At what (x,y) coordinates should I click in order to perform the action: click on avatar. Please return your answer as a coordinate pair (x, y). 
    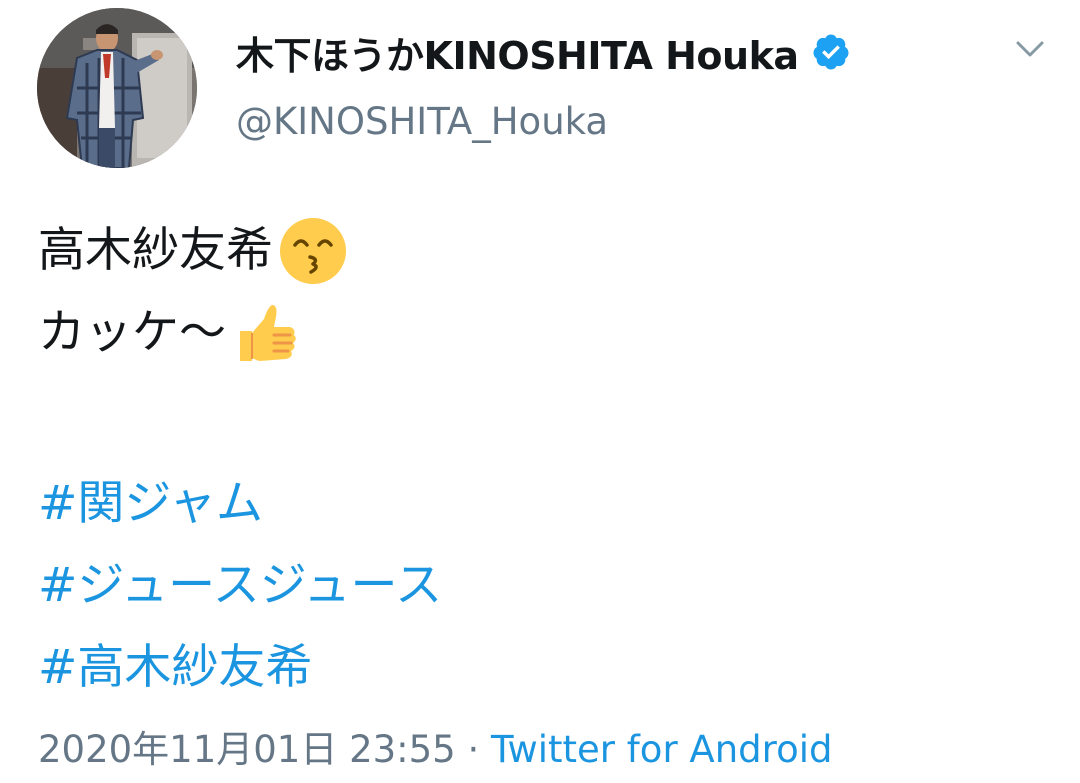
    Looking at the image, I should click on (117, 88).